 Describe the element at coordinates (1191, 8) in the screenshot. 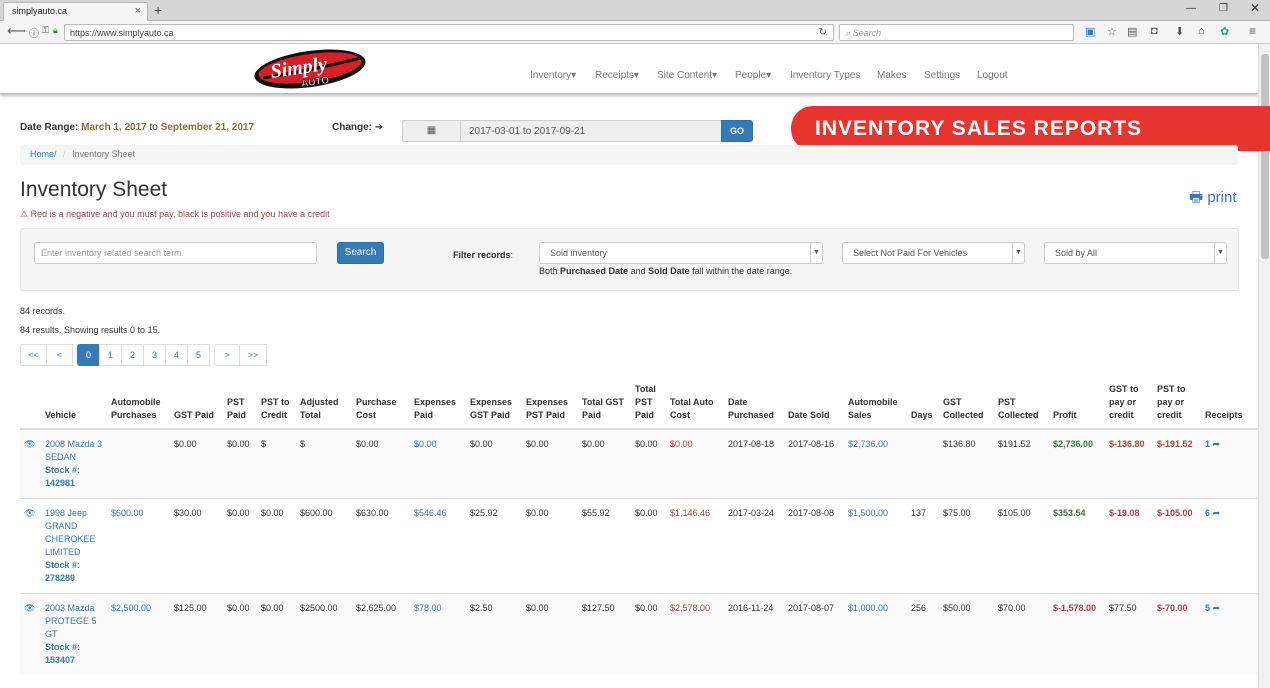

I see `minimize-icon: —` at that location.